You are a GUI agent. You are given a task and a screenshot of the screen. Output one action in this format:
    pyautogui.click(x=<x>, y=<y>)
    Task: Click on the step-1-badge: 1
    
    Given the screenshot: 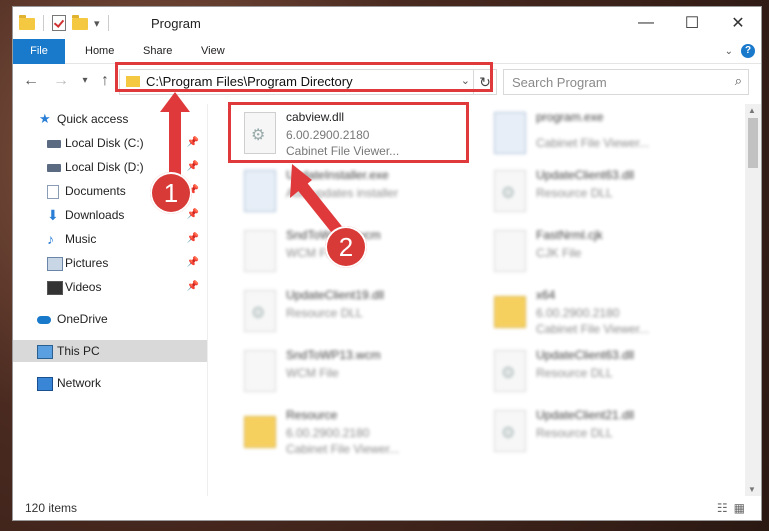 What is the action you would take?
    pyautogui.click(x=171, y=193)
    